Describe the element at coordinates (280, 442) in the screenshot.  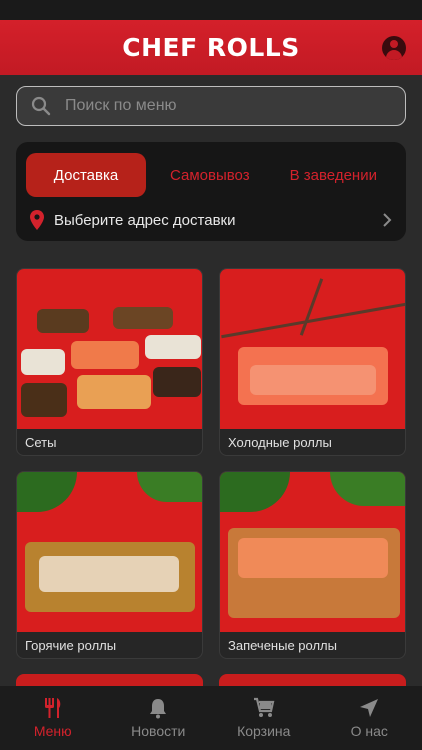
I see `category-label: Холодные роллы` at that location.